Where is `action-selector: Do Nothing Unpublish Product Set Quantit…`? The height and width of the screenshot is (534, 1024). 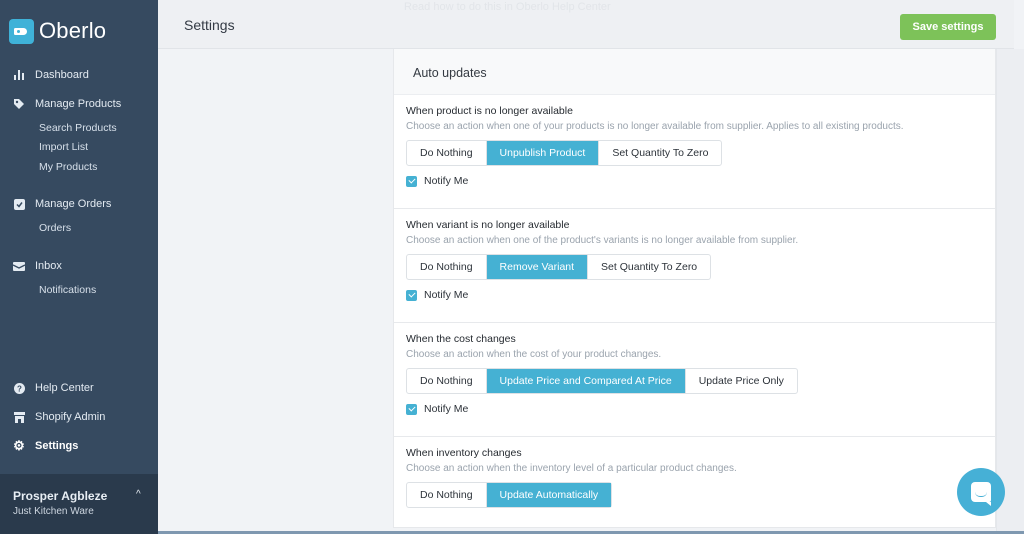 action-selector: Do Nothing Unpublish Product Set Quantit… is located at coordinates (564, 153).